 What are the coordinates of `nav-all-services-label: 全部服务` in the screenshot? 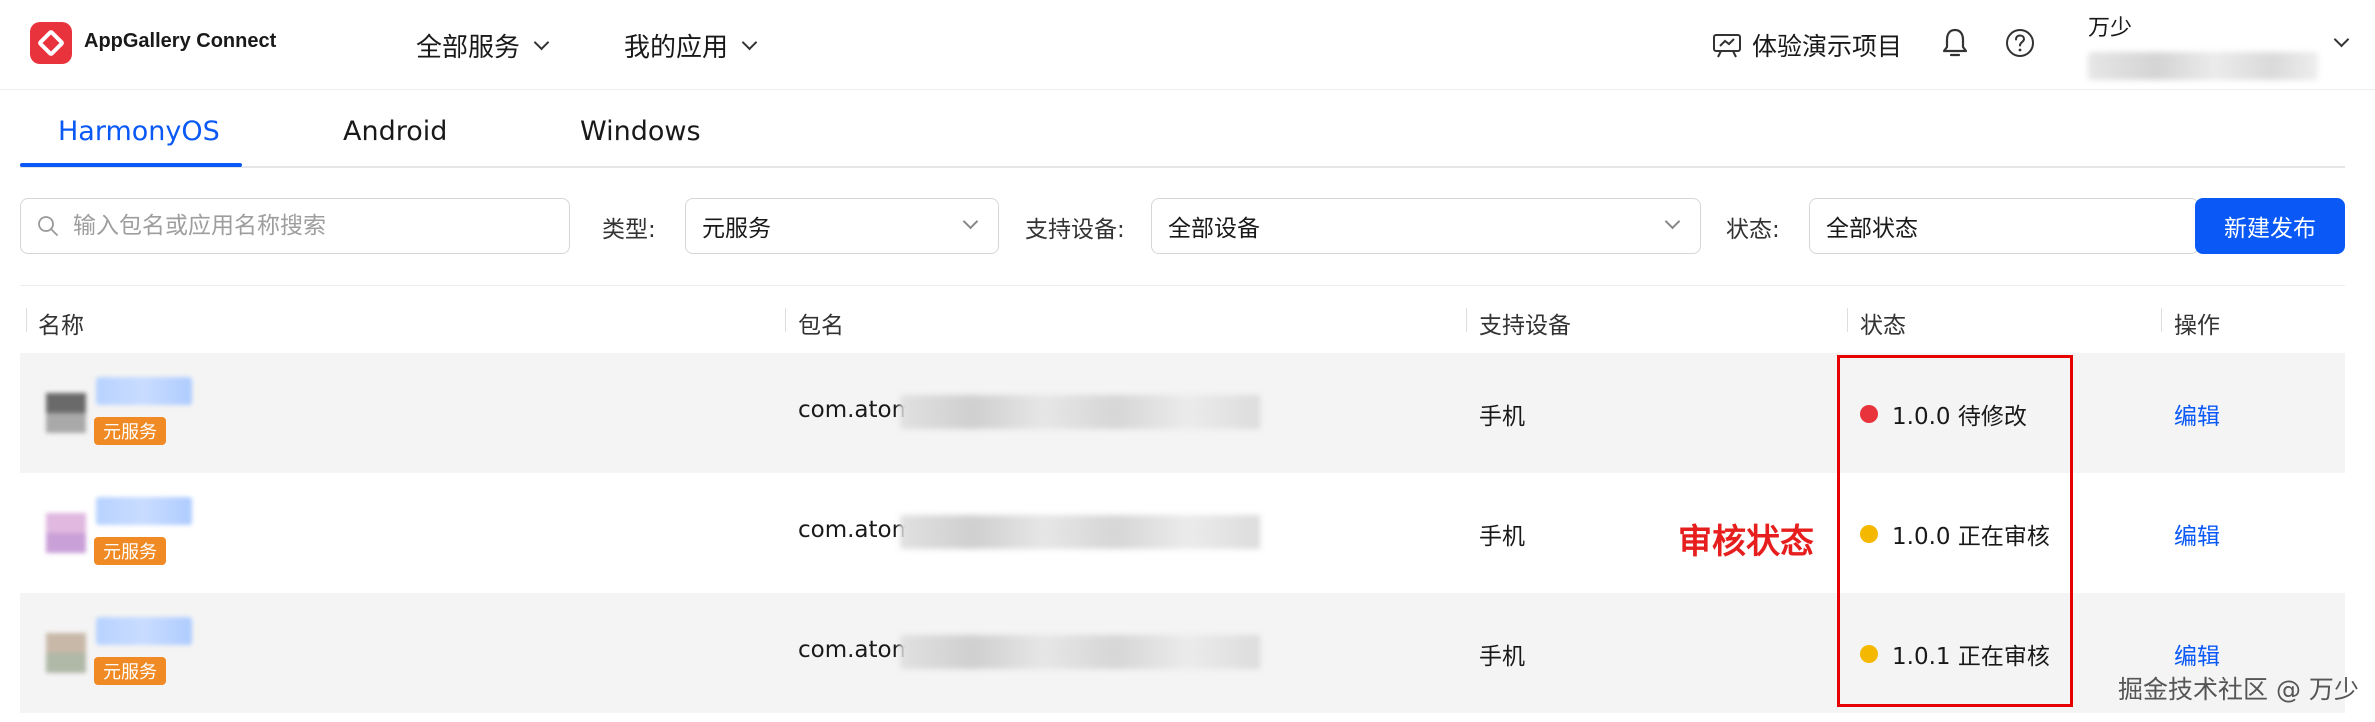 It's located at (468, 48).